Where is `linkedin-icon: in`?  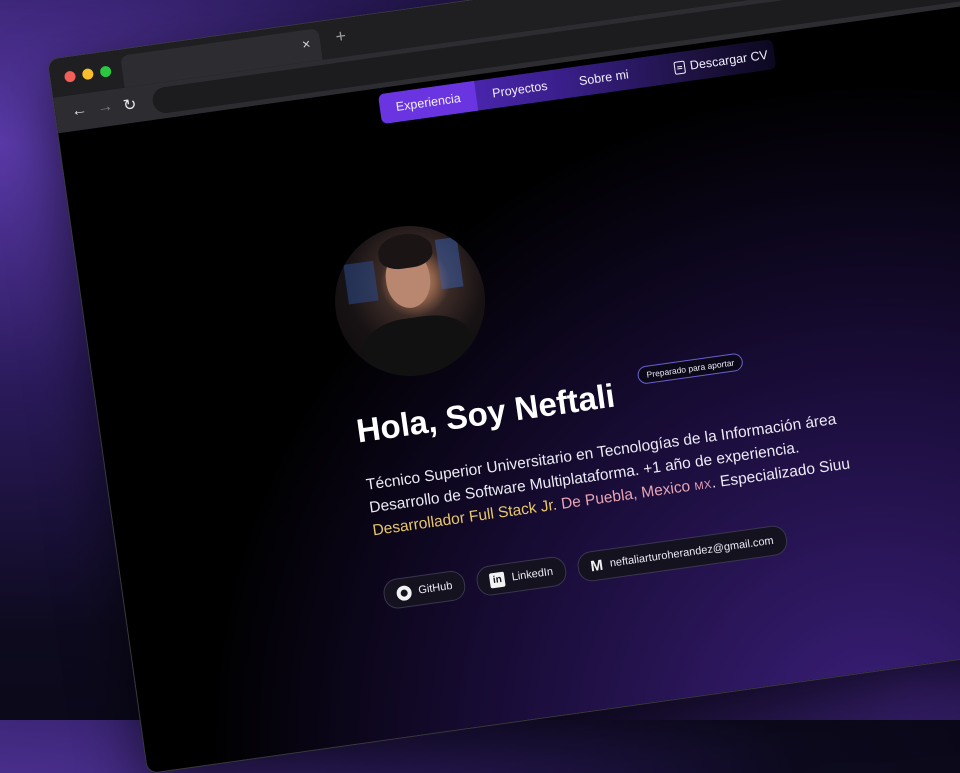 linkedin-icon: in is located at coordinates (497, 579).